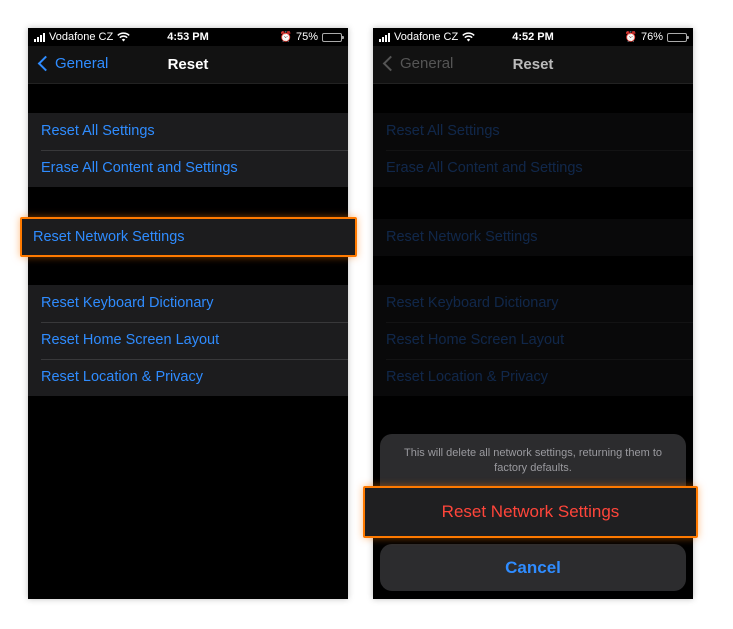  Describe the element at coordinates (651, 37) in the screenshot. I see `battery-percent: 76%` at that location.